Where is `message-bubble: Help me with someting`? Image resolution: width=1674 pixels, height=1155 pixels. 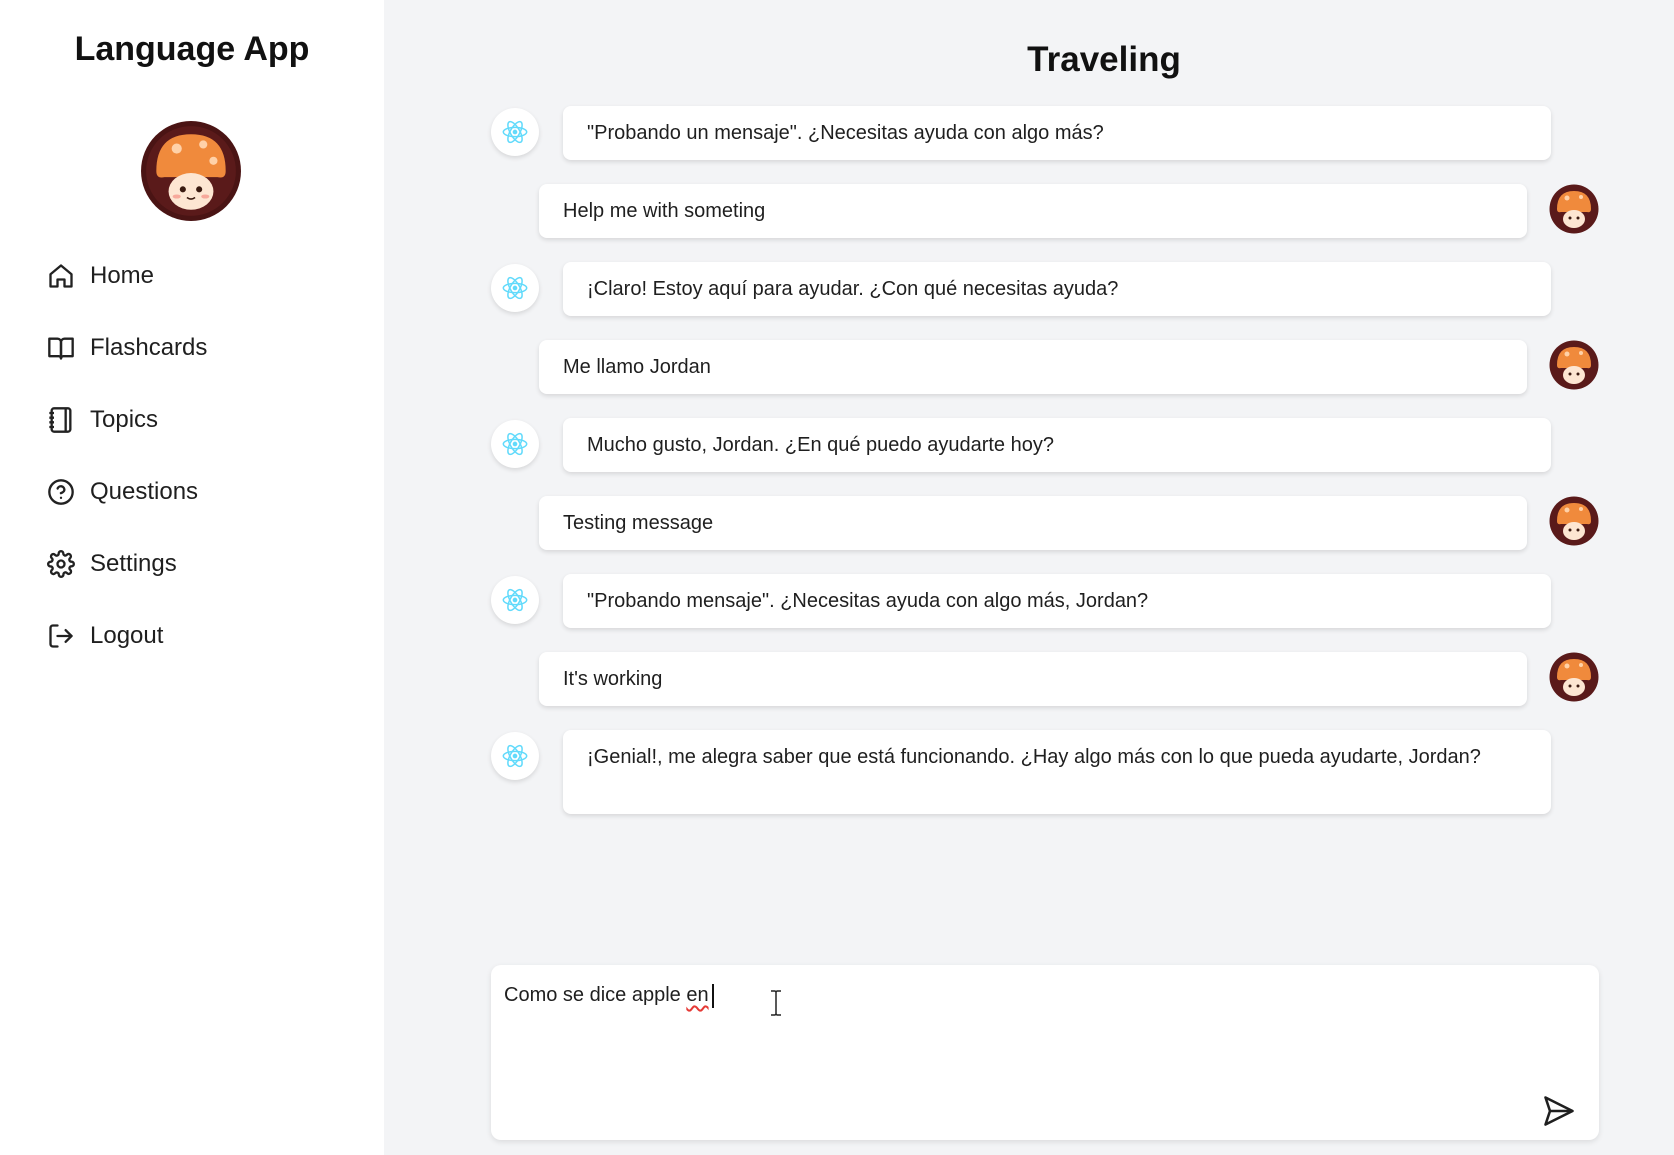
message-bubble: Help me with someting is located at coordinates (1033, 211).